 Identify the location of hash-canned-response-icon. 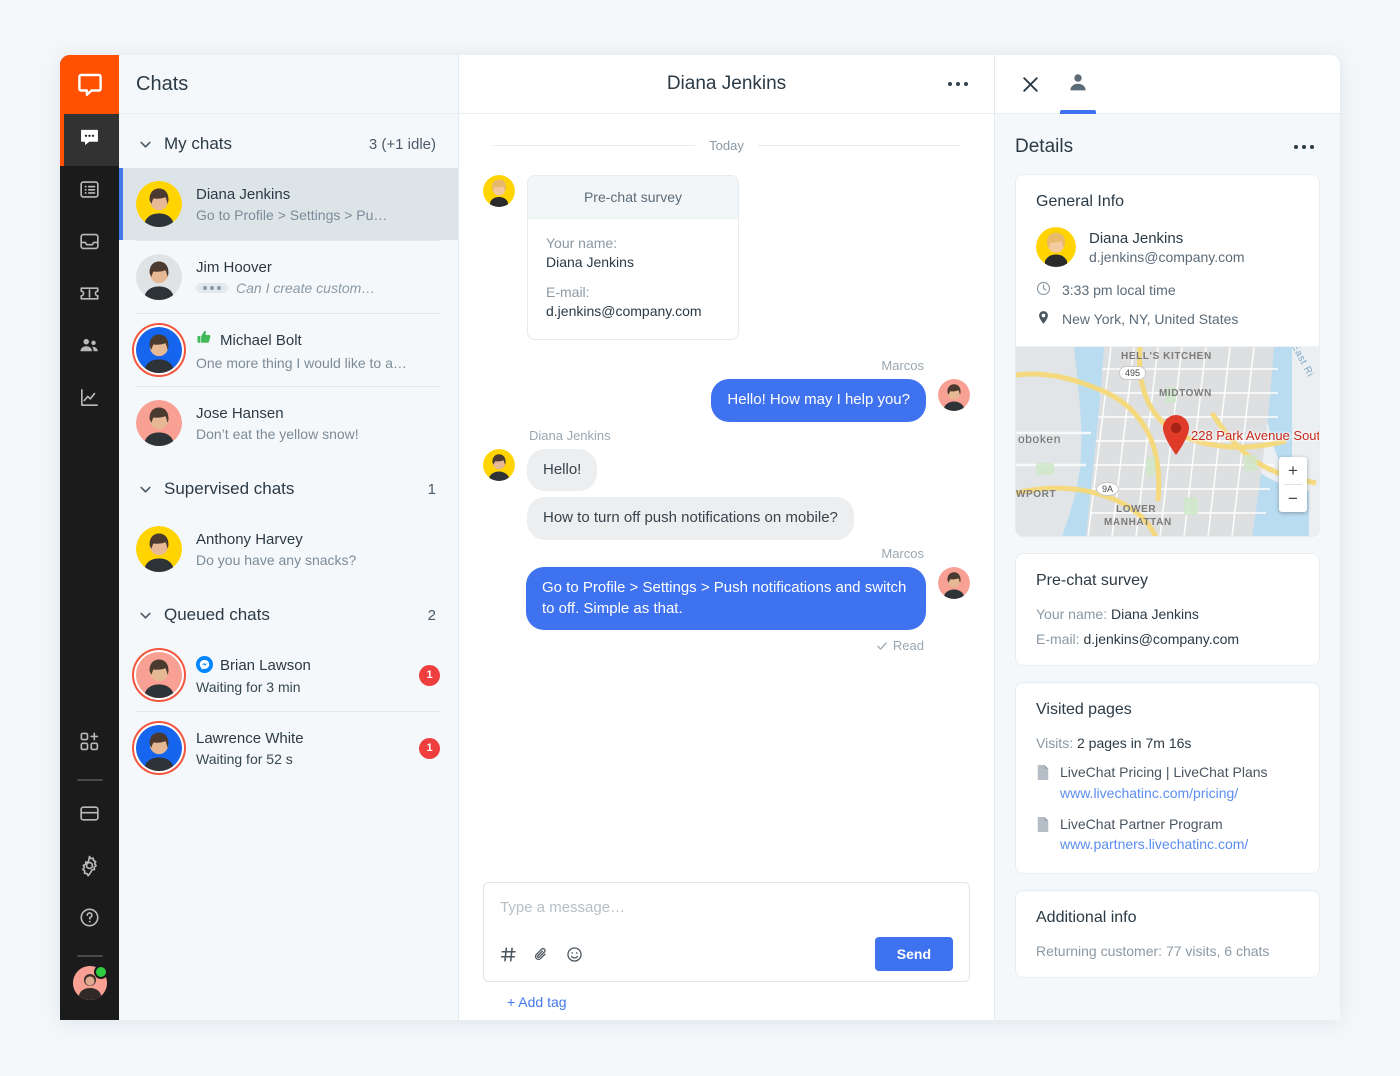
(508, 954).